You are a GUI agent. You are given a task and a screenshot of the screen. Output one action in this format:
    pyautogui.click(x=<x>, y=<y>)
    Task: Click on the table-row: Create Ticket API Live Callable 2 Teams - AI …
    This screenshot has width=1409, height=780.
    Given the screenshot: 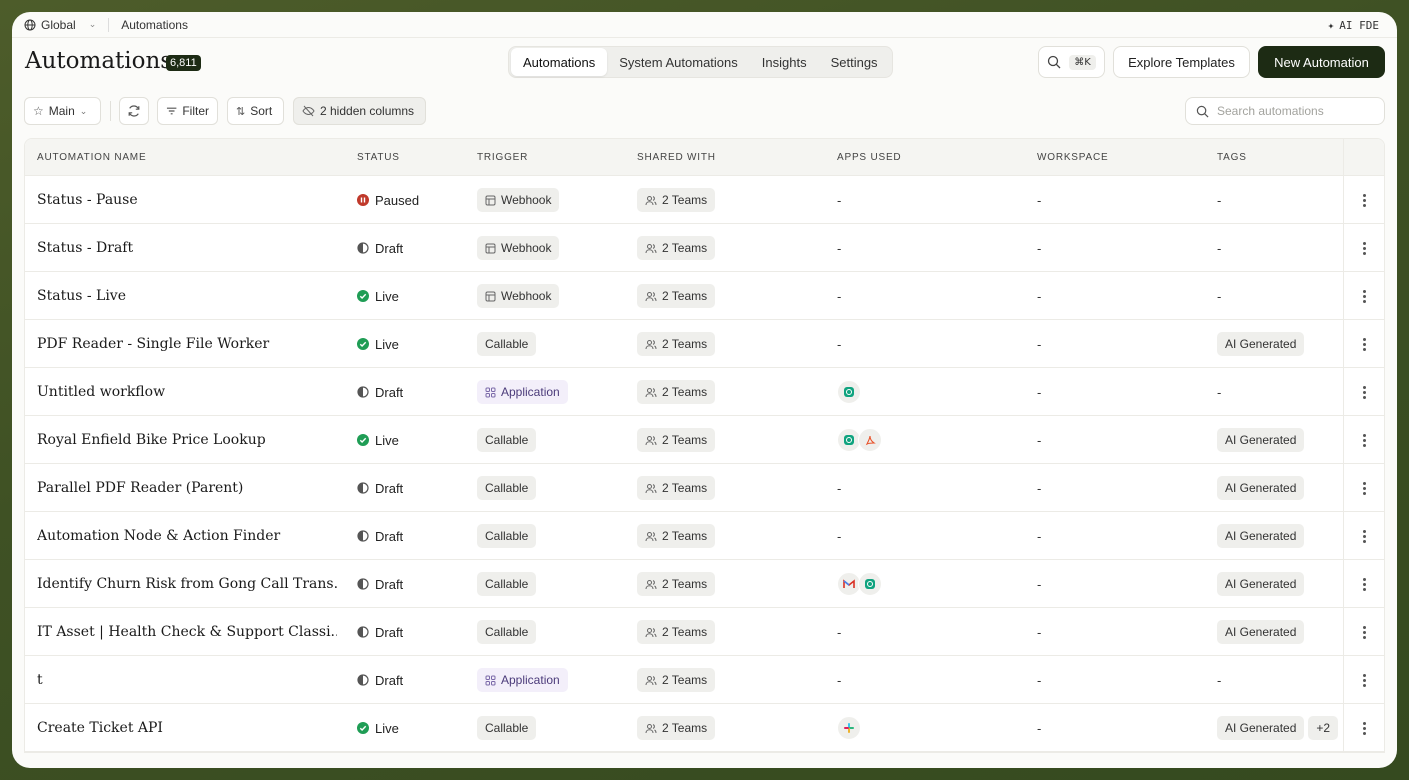 What is the action you would take?
    pyautogui.click(x=704, y=728)
    